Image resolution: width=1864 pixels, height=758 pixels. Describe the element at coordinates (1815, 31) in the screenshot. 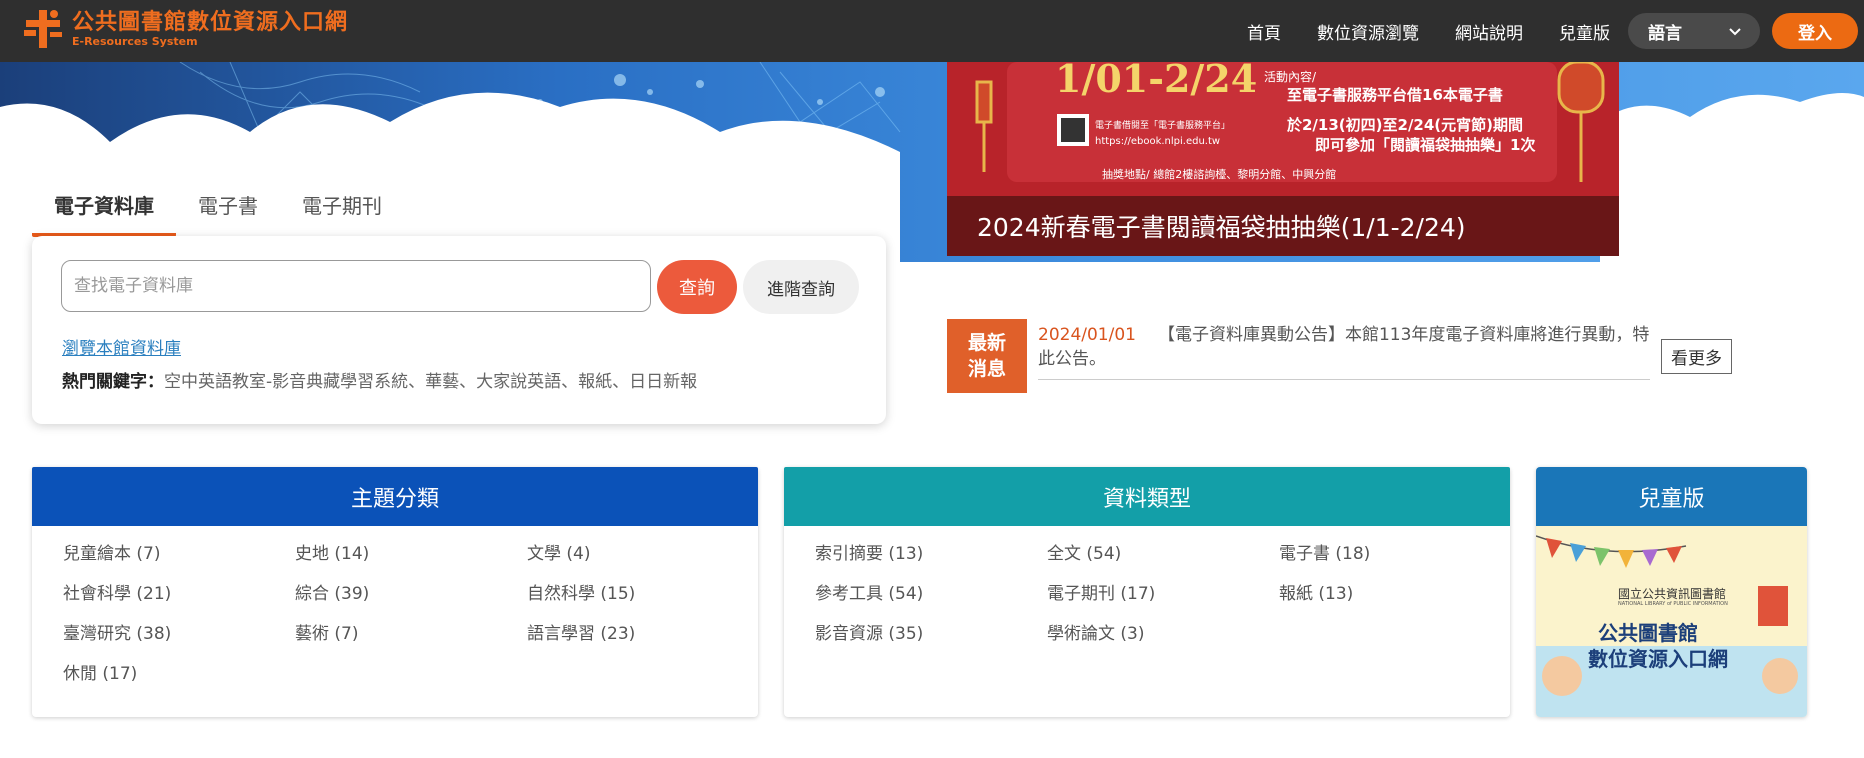

I see `login-button: 登入` at that location.